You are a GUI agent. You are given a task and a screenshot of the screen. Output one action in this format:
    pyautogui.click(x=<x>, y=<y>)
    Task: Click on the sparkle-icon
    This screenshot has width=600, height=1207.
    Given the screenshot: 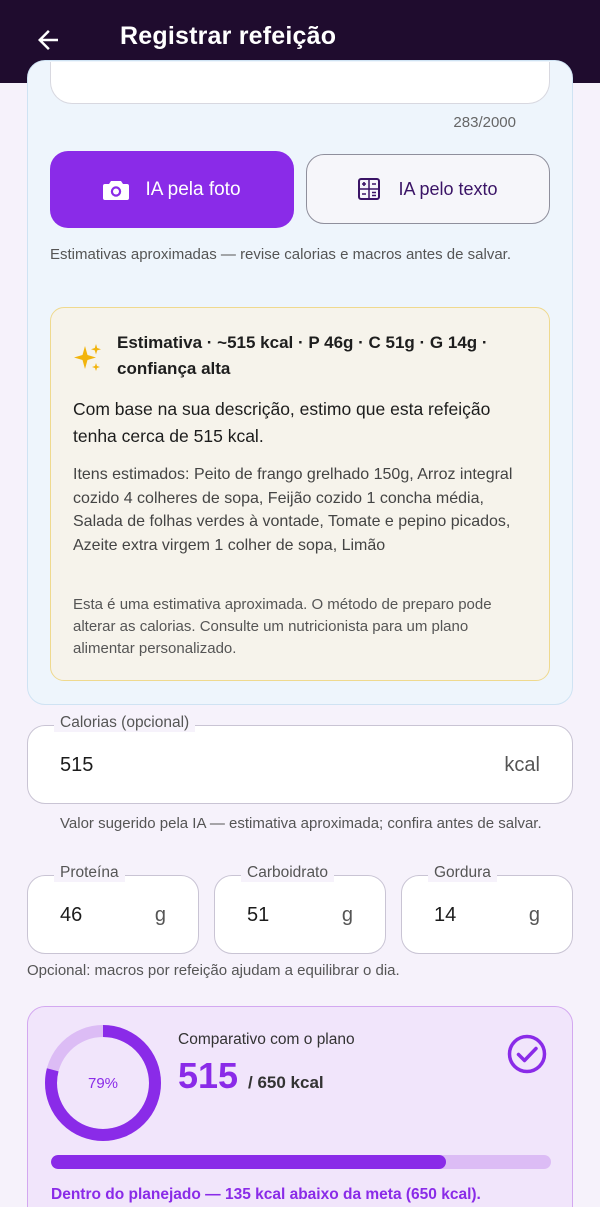 What is the action you would take?
    pyautogui.click(x=87, y=357)
    